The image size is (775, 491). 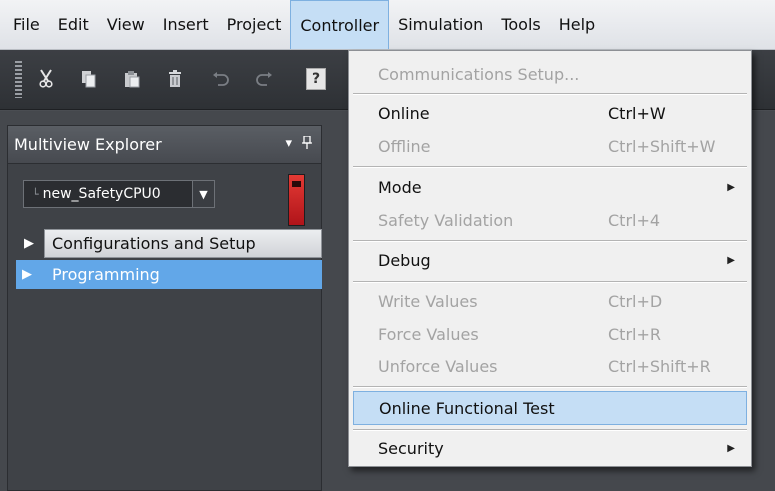 What do you see at coordinates (35, 194) in the screenshot?
I see `device-tree-prefix: └` at bounding box center [35, 194].